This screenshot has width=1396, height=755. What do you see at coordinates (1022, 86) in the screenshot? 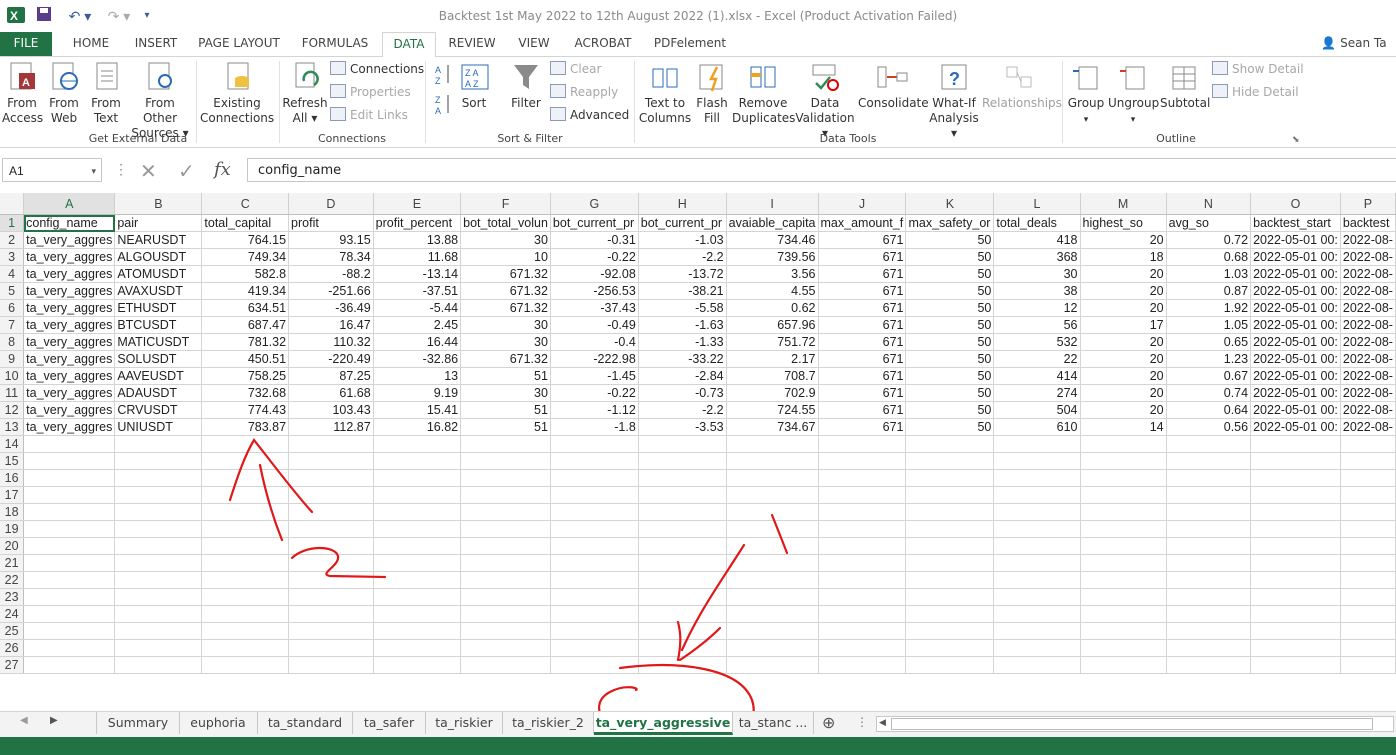
I see `relationships-button: Relationships` at bounding box center [1022, 86].